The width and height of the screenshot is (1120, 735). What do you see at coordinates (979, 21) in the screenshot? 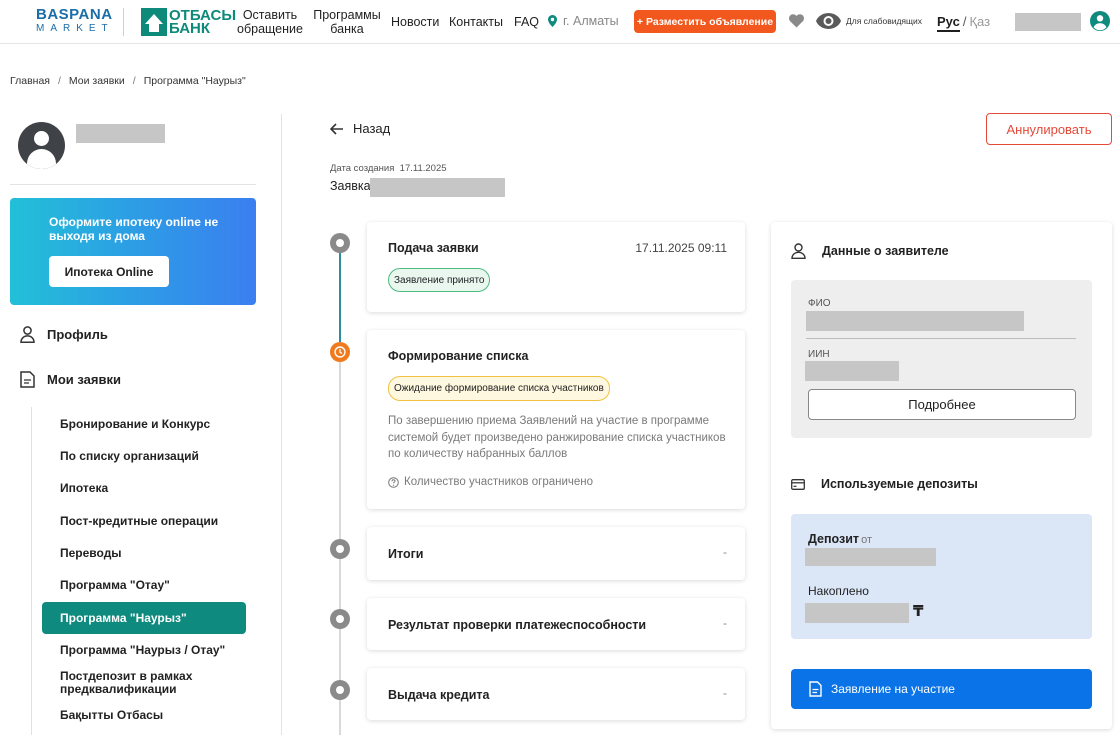
I see `lang-kz: Қаз` at bounding box center [979, 21].